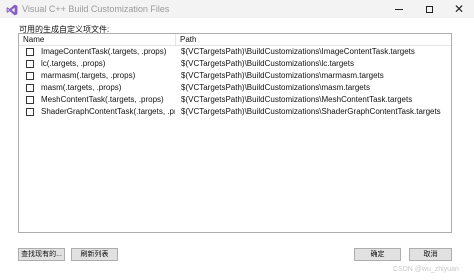 The width and height of the screenshot is (474, 280). I want to click on column-header-path: Path, so click(188, 39).